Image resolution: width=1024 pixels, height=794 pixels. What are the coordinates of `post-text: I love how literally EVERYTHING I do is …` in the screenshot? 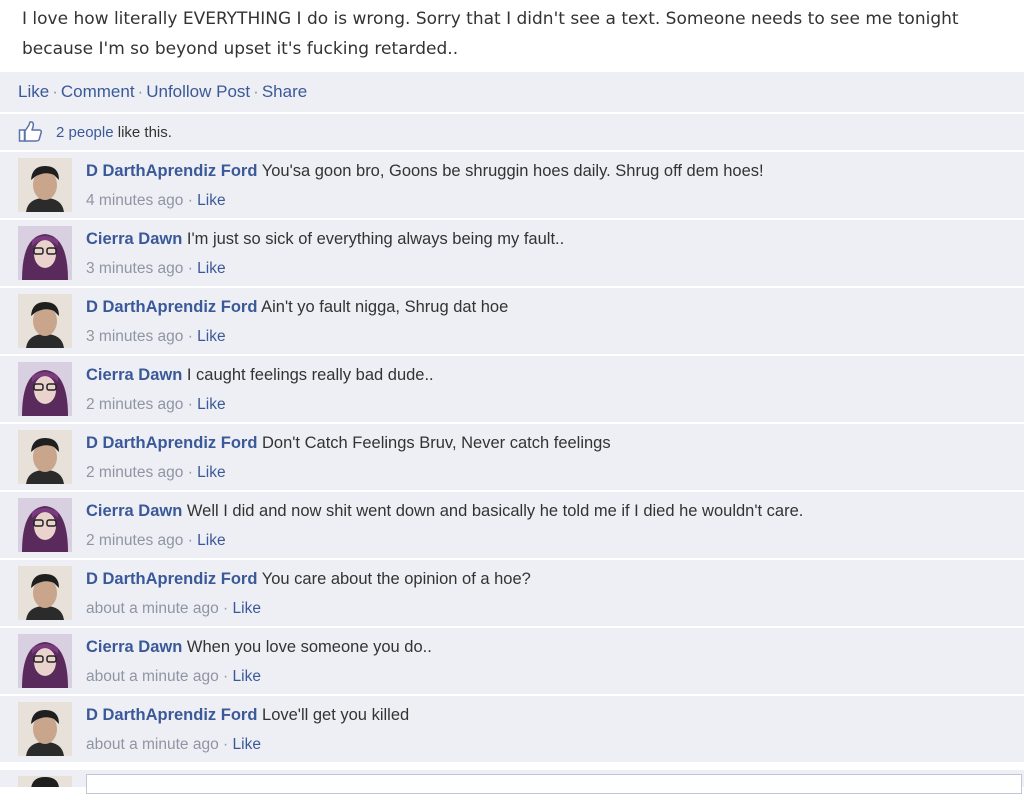 It's located at (490, 34).